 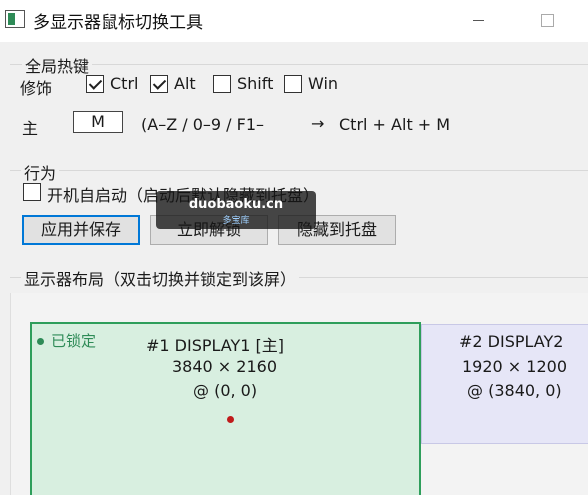 I want to click on cursor-position-marker, so click(x=230, y=419).